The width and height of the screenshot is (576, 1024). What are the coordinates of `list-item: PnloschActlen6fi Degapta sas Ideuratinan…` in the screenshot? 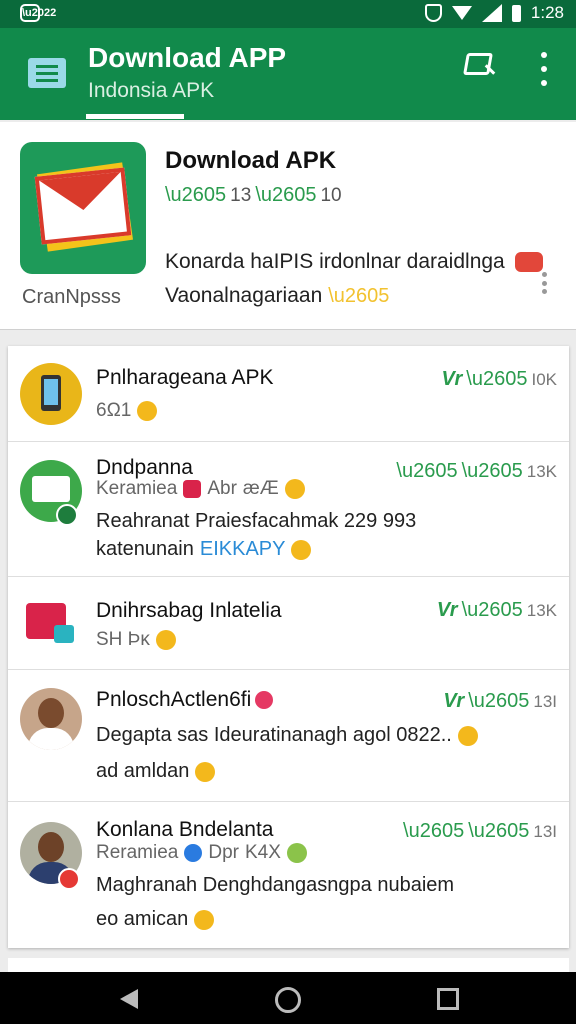 It's located at (288, 736).